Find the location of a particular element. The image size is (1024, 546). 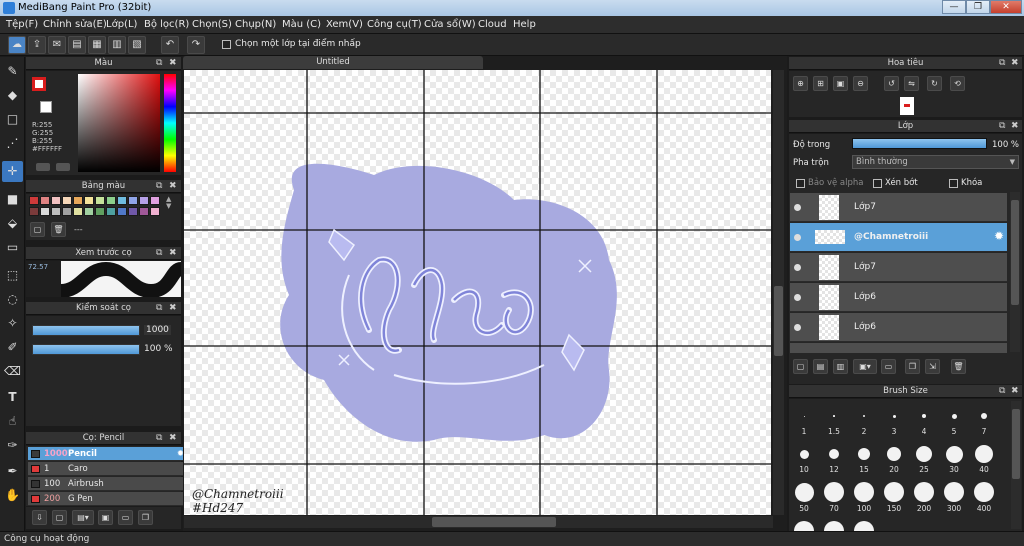

layer-row: Lớp6 is located at coordinates (898, 297).